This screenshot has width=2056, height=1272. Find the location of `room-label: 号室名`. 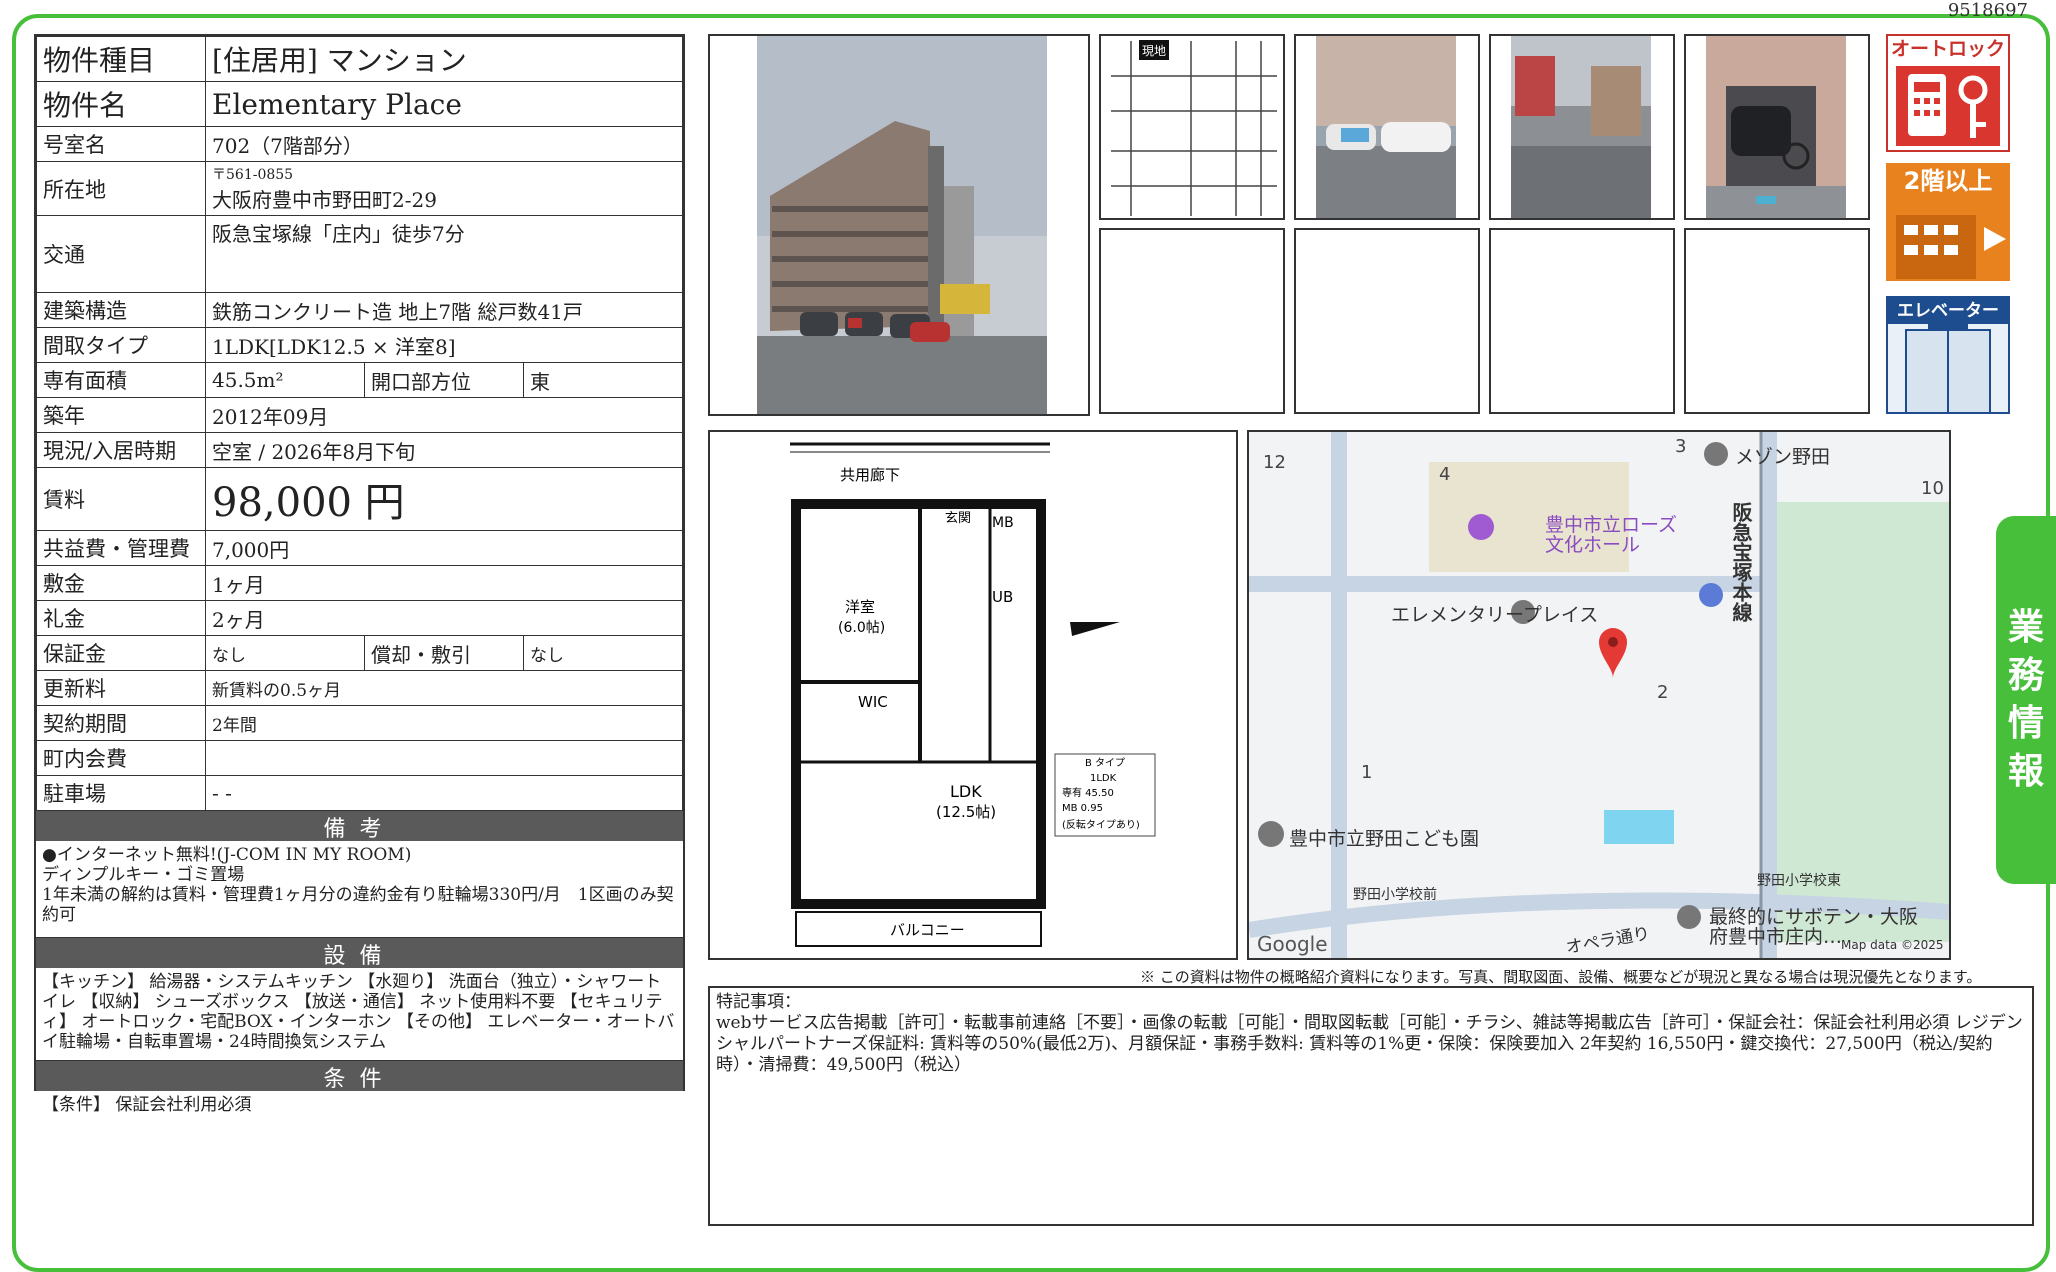

room-label: 号室名 is located at coordinates (121, 144).